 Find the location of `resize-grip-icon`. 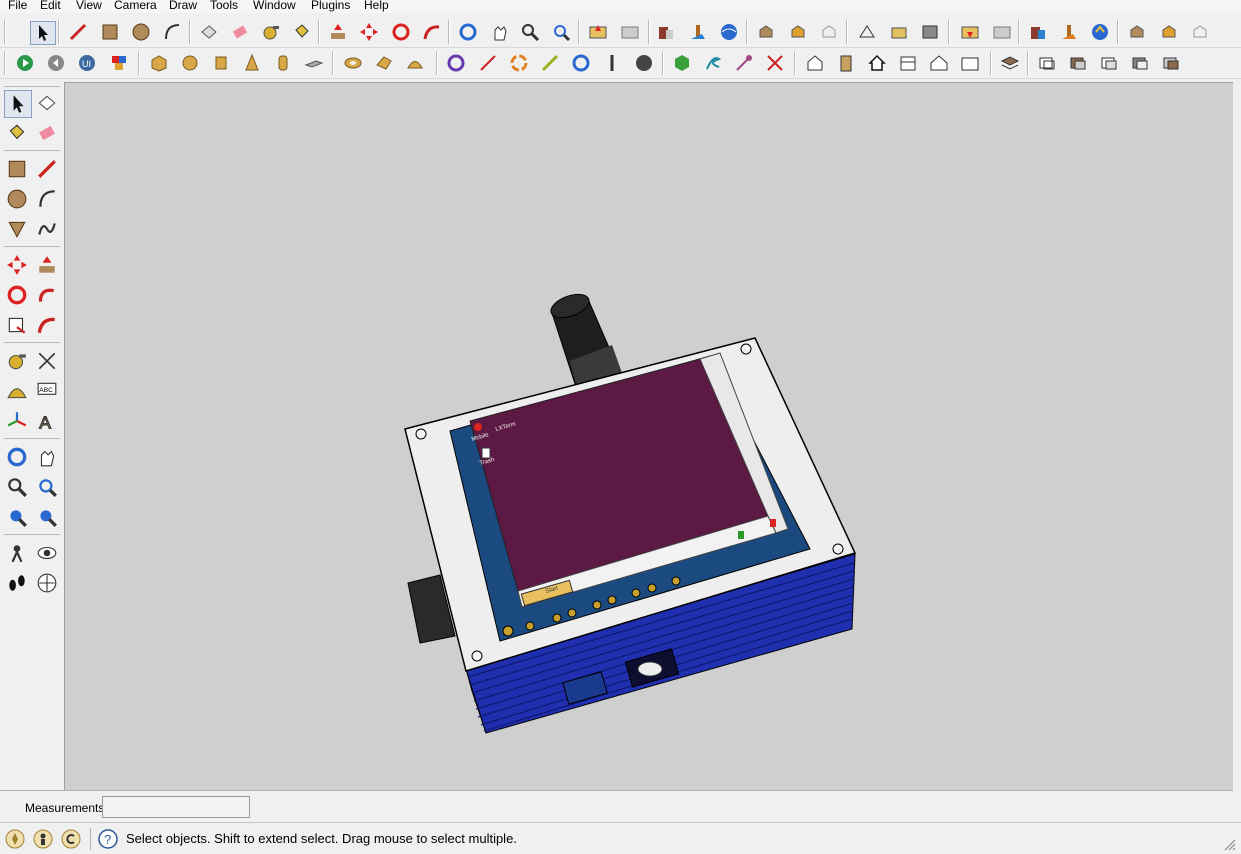

resize-grip-icon is located at coordinates (1229, 844).